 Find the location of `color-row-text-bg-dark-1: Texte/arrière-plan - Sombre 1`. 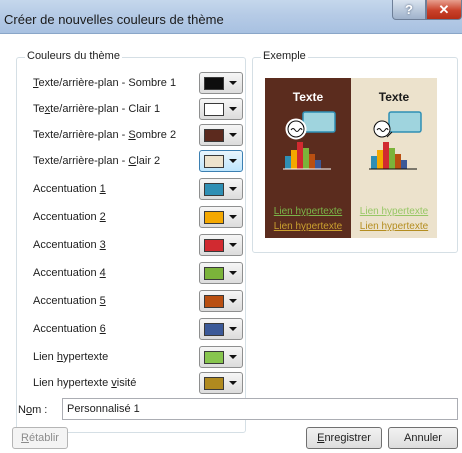

color-row-text-bg-dark-1: Texte/arrière-plan - Sombre 1 is located at coordinates (138, 83).